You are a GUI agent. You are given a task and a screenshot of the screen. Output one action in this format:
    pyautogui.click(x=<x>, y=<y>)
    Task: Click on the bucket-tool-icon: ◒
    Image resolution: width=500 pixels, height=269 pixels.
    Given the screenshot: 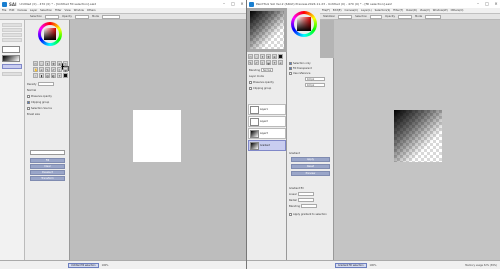 What is the action you would take?
    pyautogui.click(x=65, y=69)
    